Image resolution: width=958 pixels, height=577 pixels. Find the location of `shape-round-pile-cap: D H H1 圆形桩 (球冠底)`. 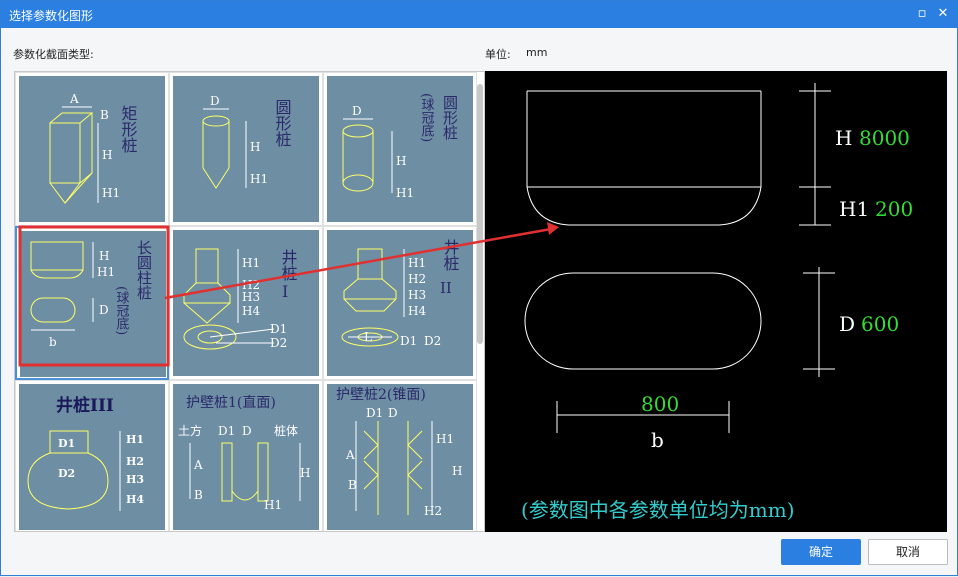

shape-round-pile-cap: D H H1 圆形桩 (球冠底) is located at coordinates (400, 149).